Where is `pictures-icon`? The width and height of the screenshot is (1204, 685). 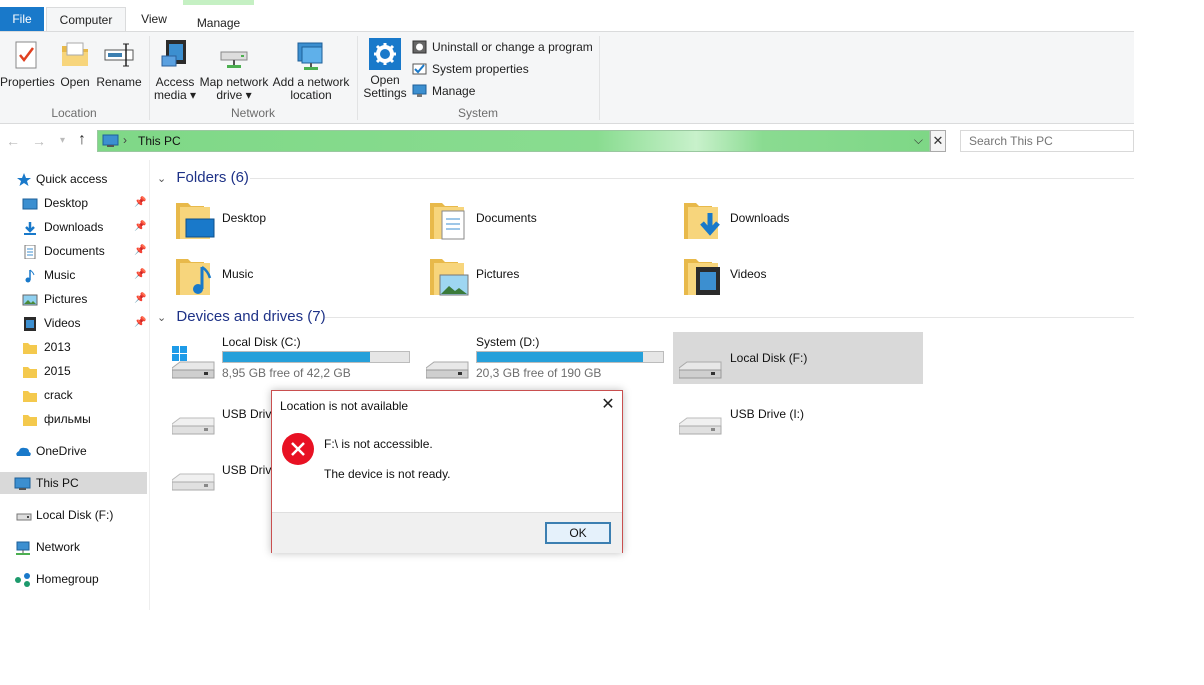
pictures-icon is located at coordinates (30, 299).